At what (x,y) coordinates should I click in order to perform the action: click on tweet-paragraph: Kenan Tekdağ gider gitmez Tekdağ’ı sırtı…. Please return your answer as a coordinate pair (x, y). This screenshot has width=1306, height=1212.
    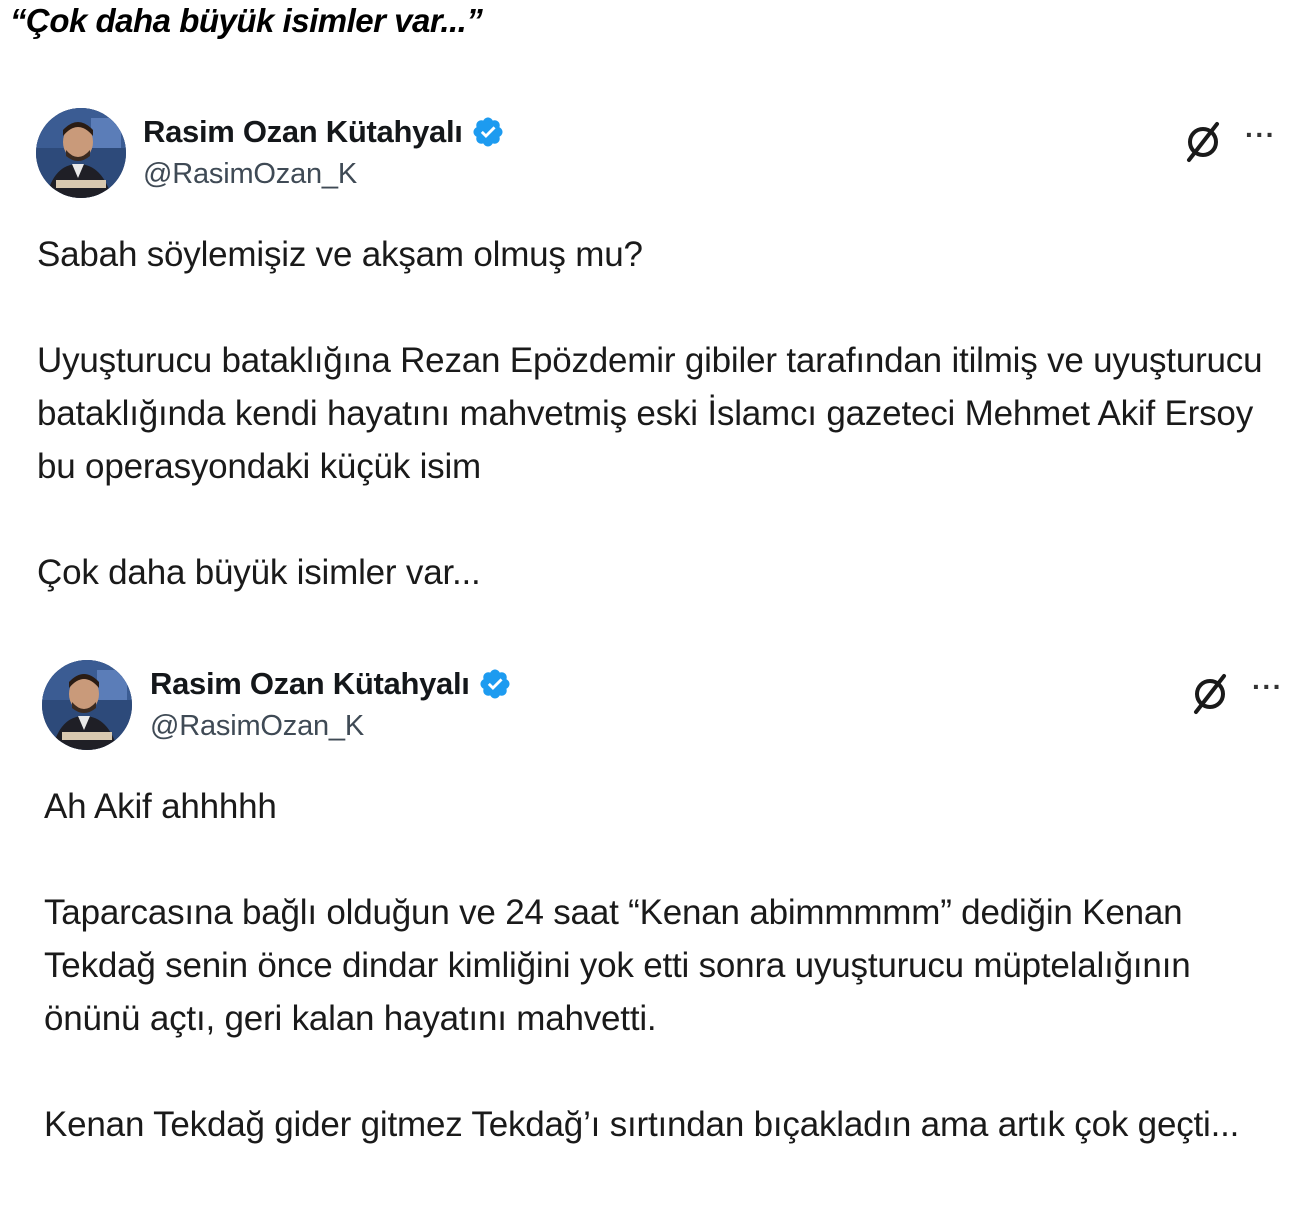
    Looking at the image, I should click on (642, 1124).